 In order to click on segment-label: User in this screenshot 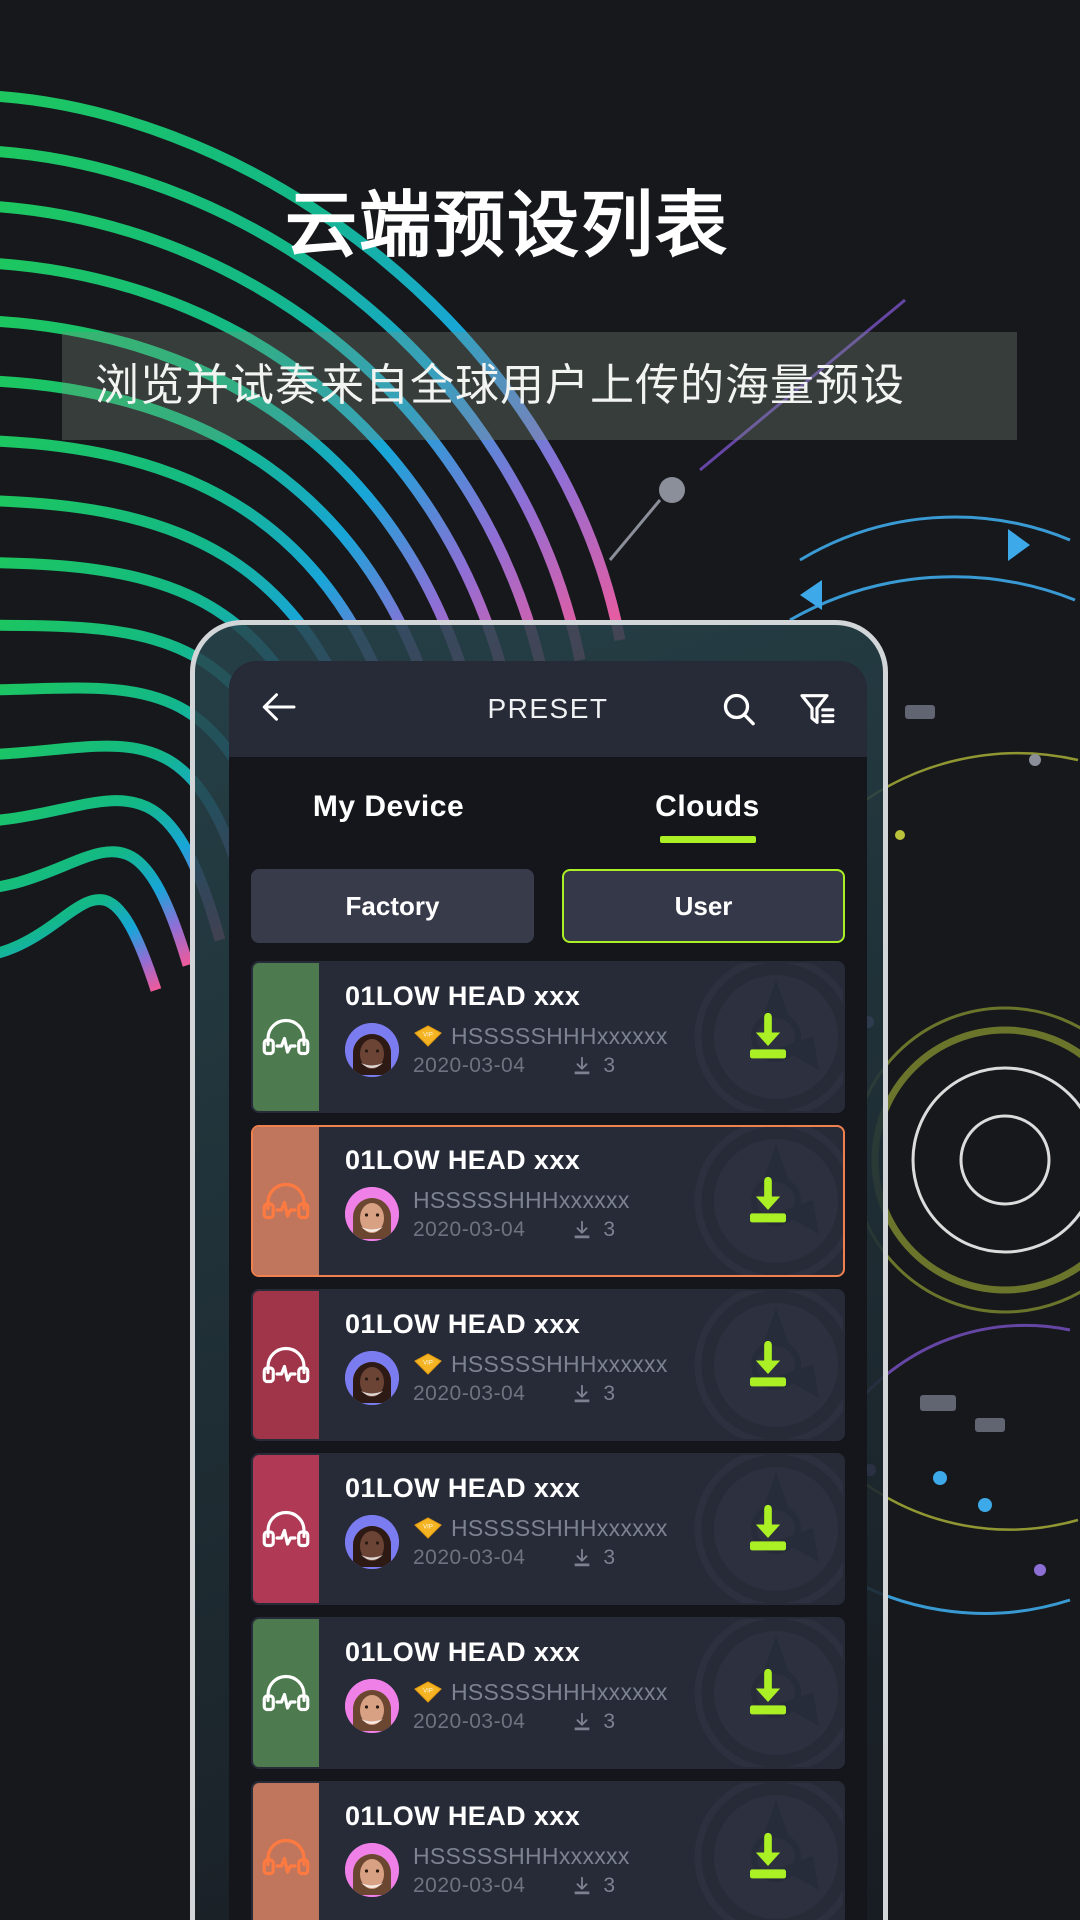, I will do `click(703, 905)`.